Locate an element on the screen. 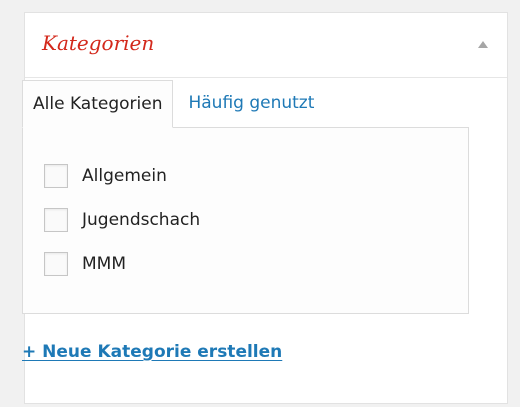 This screenshot has height=407, width=520. list-item: Jugendschach is located at coordinates (122, 220).